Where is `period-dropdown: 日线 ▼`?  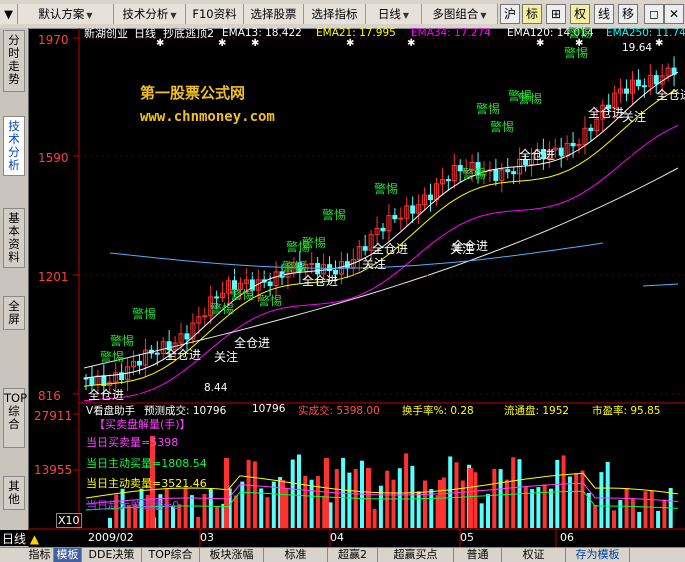 period-dropdown: 日线 ▼ is located at coordinates (394, 14).